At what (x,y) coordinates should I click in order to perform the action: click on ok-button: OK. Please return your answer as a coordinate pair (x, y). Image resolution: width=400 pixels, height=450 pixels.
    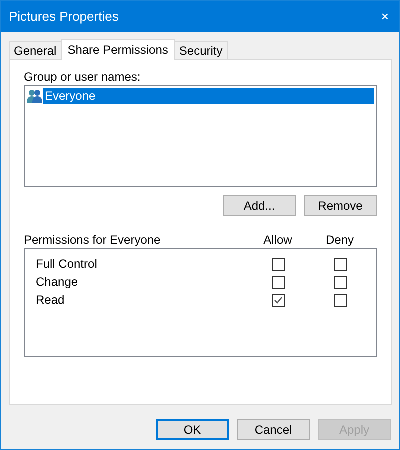
    Looking at the image, I should click on (192, 429).